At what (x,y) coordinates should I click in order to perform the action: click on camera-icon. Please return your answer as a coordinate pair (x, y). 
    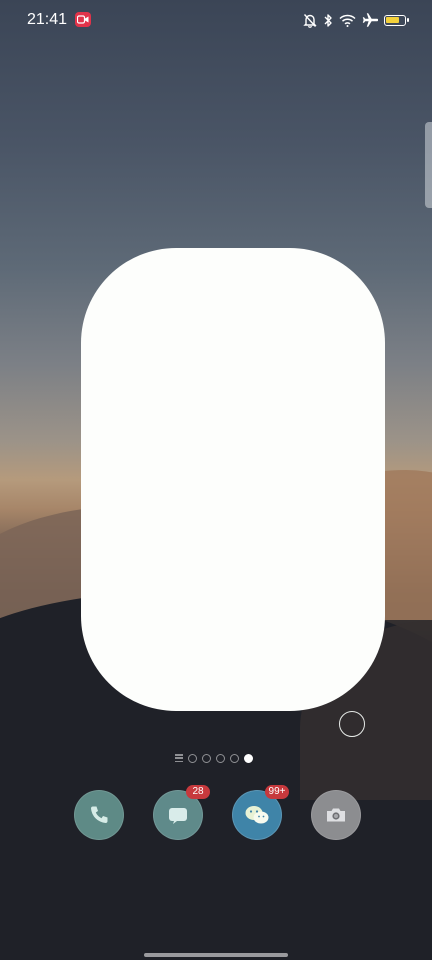
    Looking at the image, I should click on (336, 815).